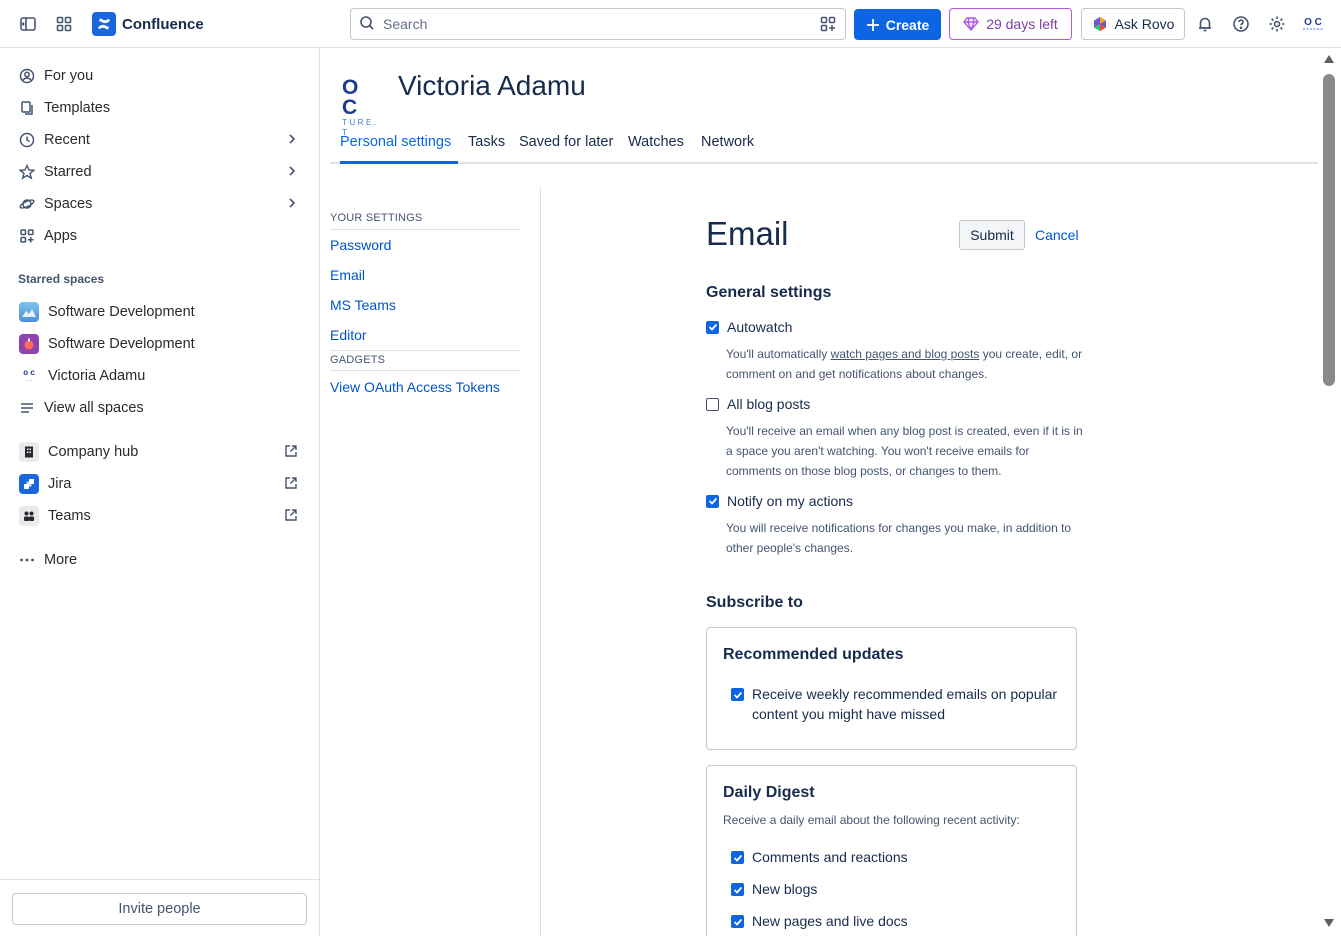 Image resolution: width=1341 pixels, height=936 pixels. What do you see at coordinates (992, 235) in the screenshot?
I see `submit-button: Submit` at bounding box center [992, 235].